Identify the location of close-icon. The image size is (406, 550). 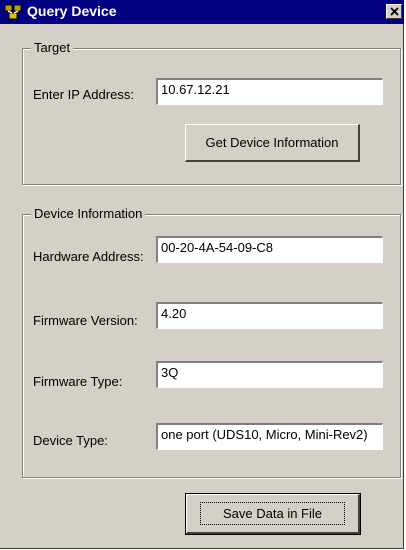
(394, 11).